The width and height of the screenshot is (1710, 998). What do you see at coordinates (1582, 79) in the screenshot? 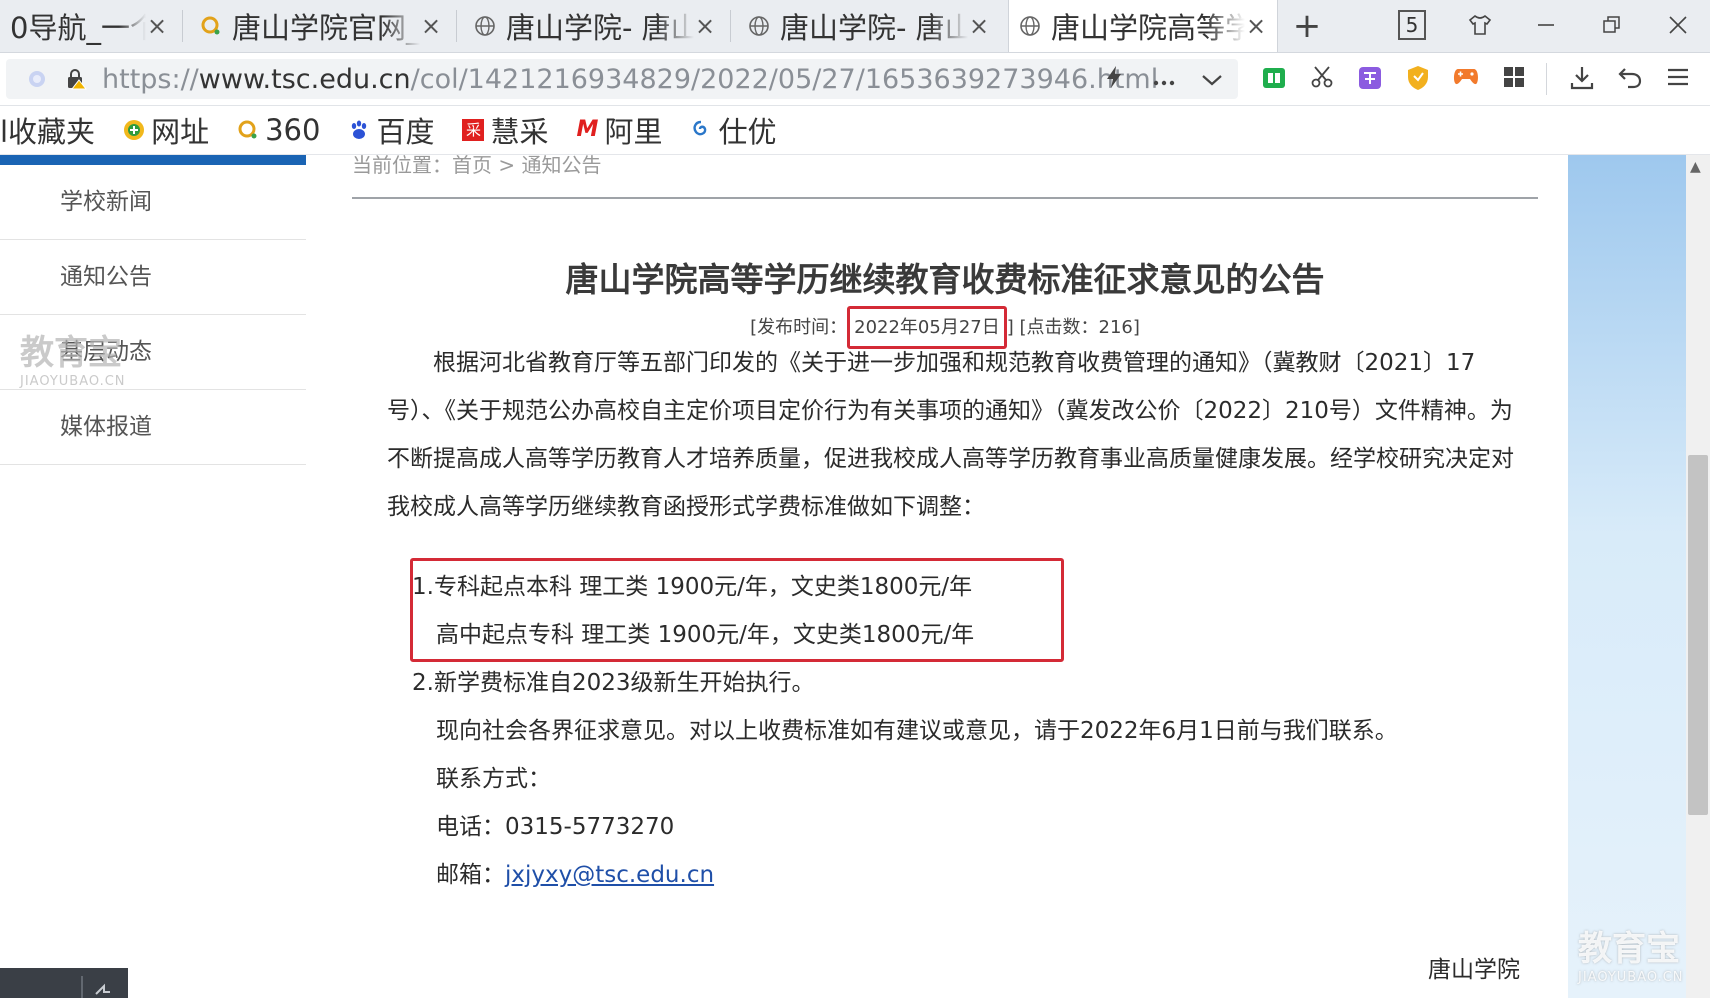
I see `download-icon` at bounding box center [1582, 79].